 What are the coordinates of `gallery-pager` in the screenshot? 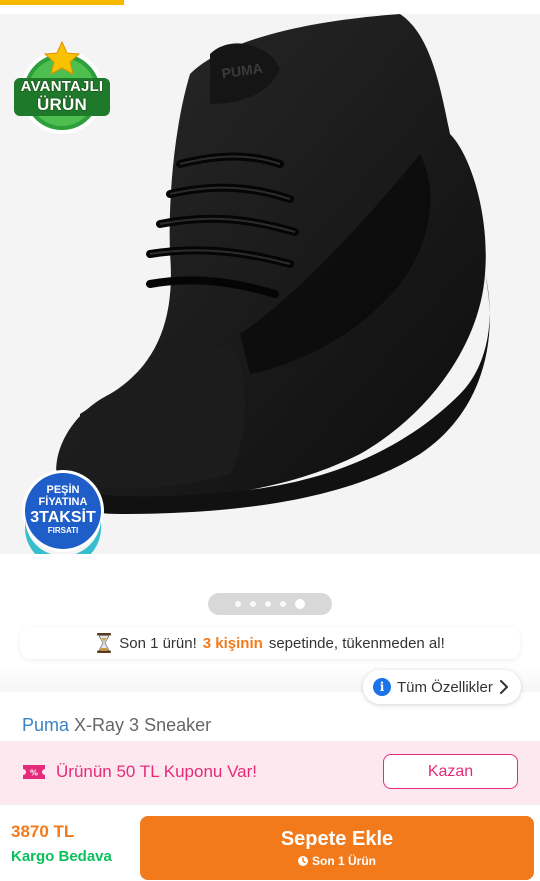 It's located at (270, 604).